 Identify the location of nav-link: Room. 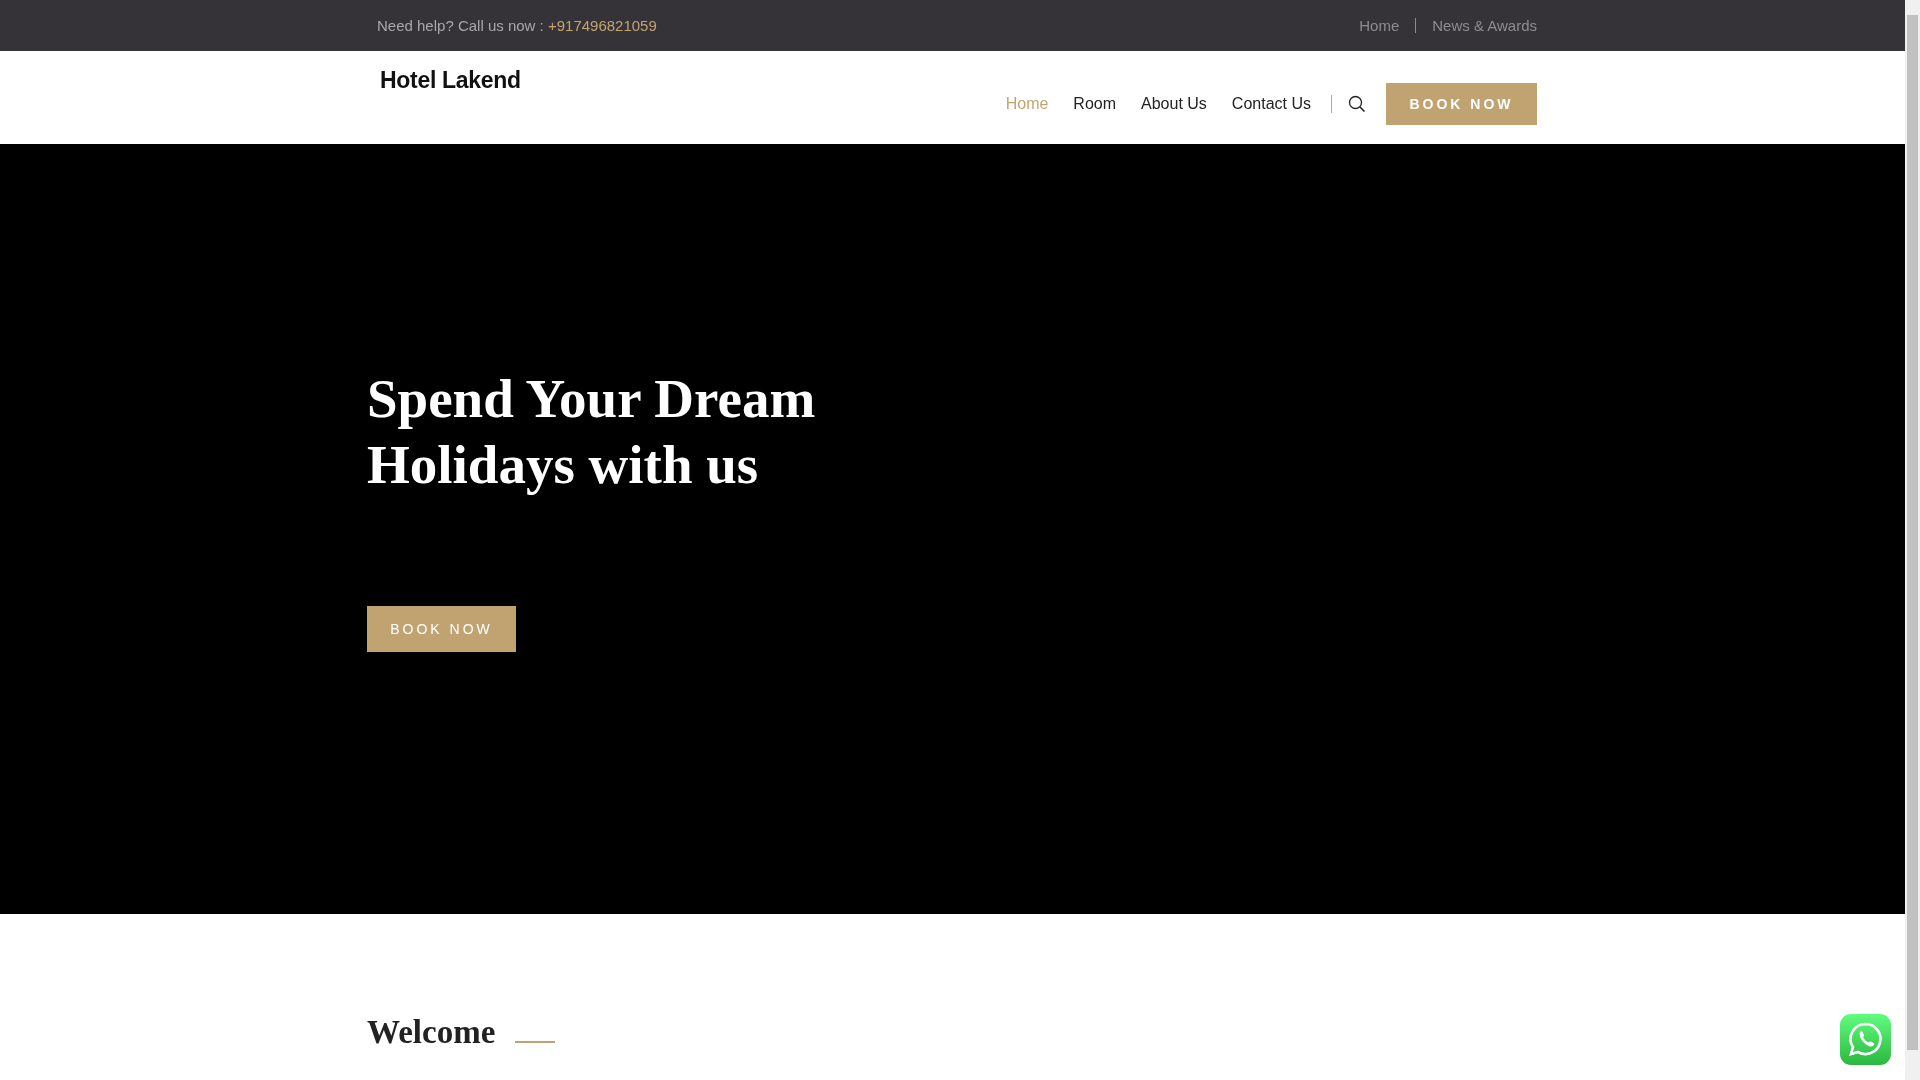
(1095, 104).